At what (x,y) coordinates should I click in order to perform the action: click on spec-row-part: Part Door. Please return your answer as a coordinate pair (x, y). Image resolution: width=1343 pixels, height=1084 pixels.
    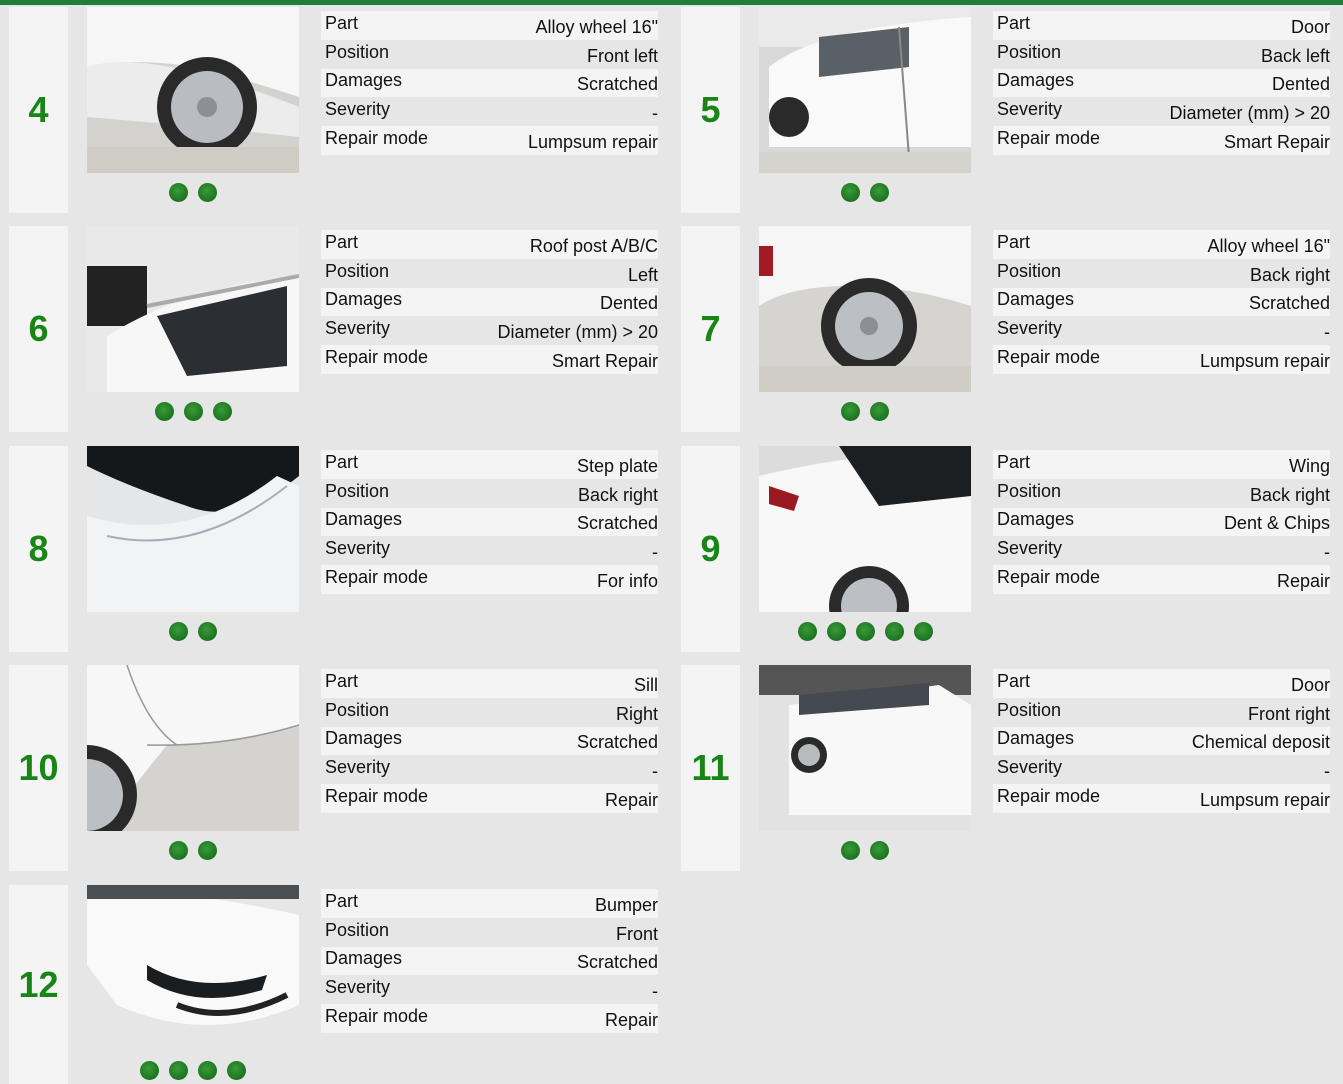
    Looking at the image, I should click on (1161, 25).